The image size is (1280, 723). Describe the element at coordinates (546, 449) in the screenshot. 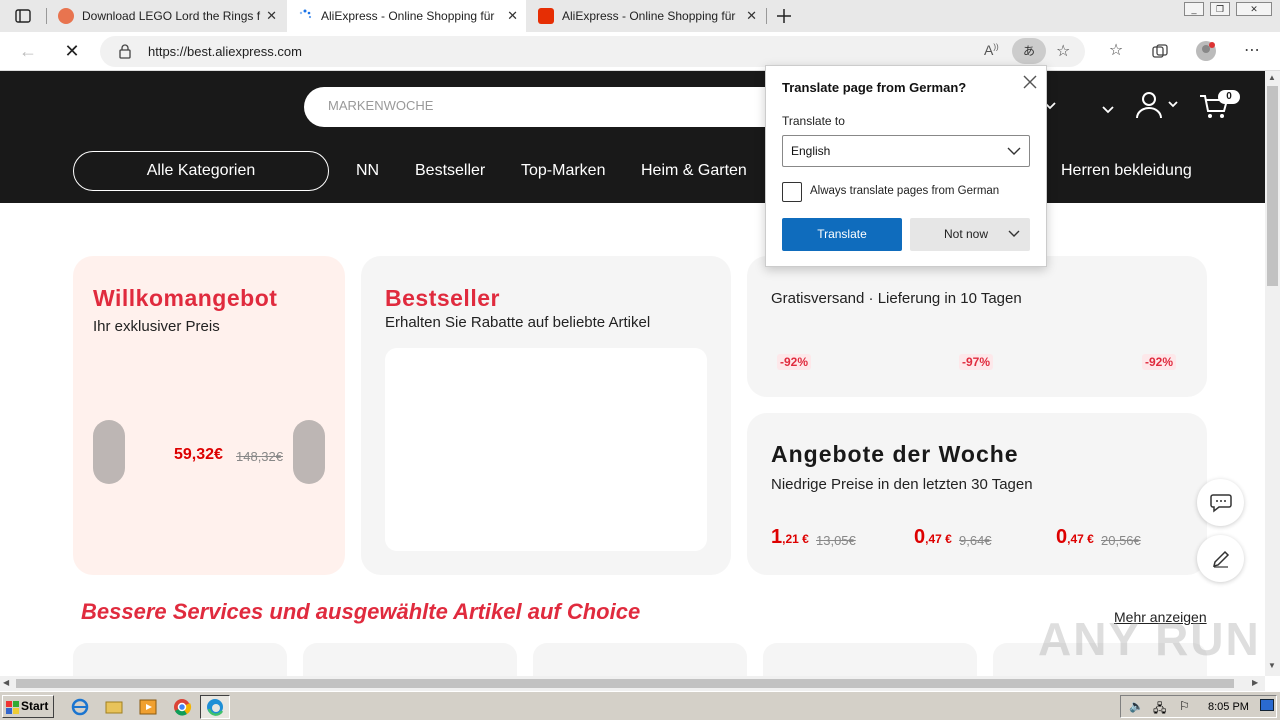

I see `bestseller-product-image` at that location.